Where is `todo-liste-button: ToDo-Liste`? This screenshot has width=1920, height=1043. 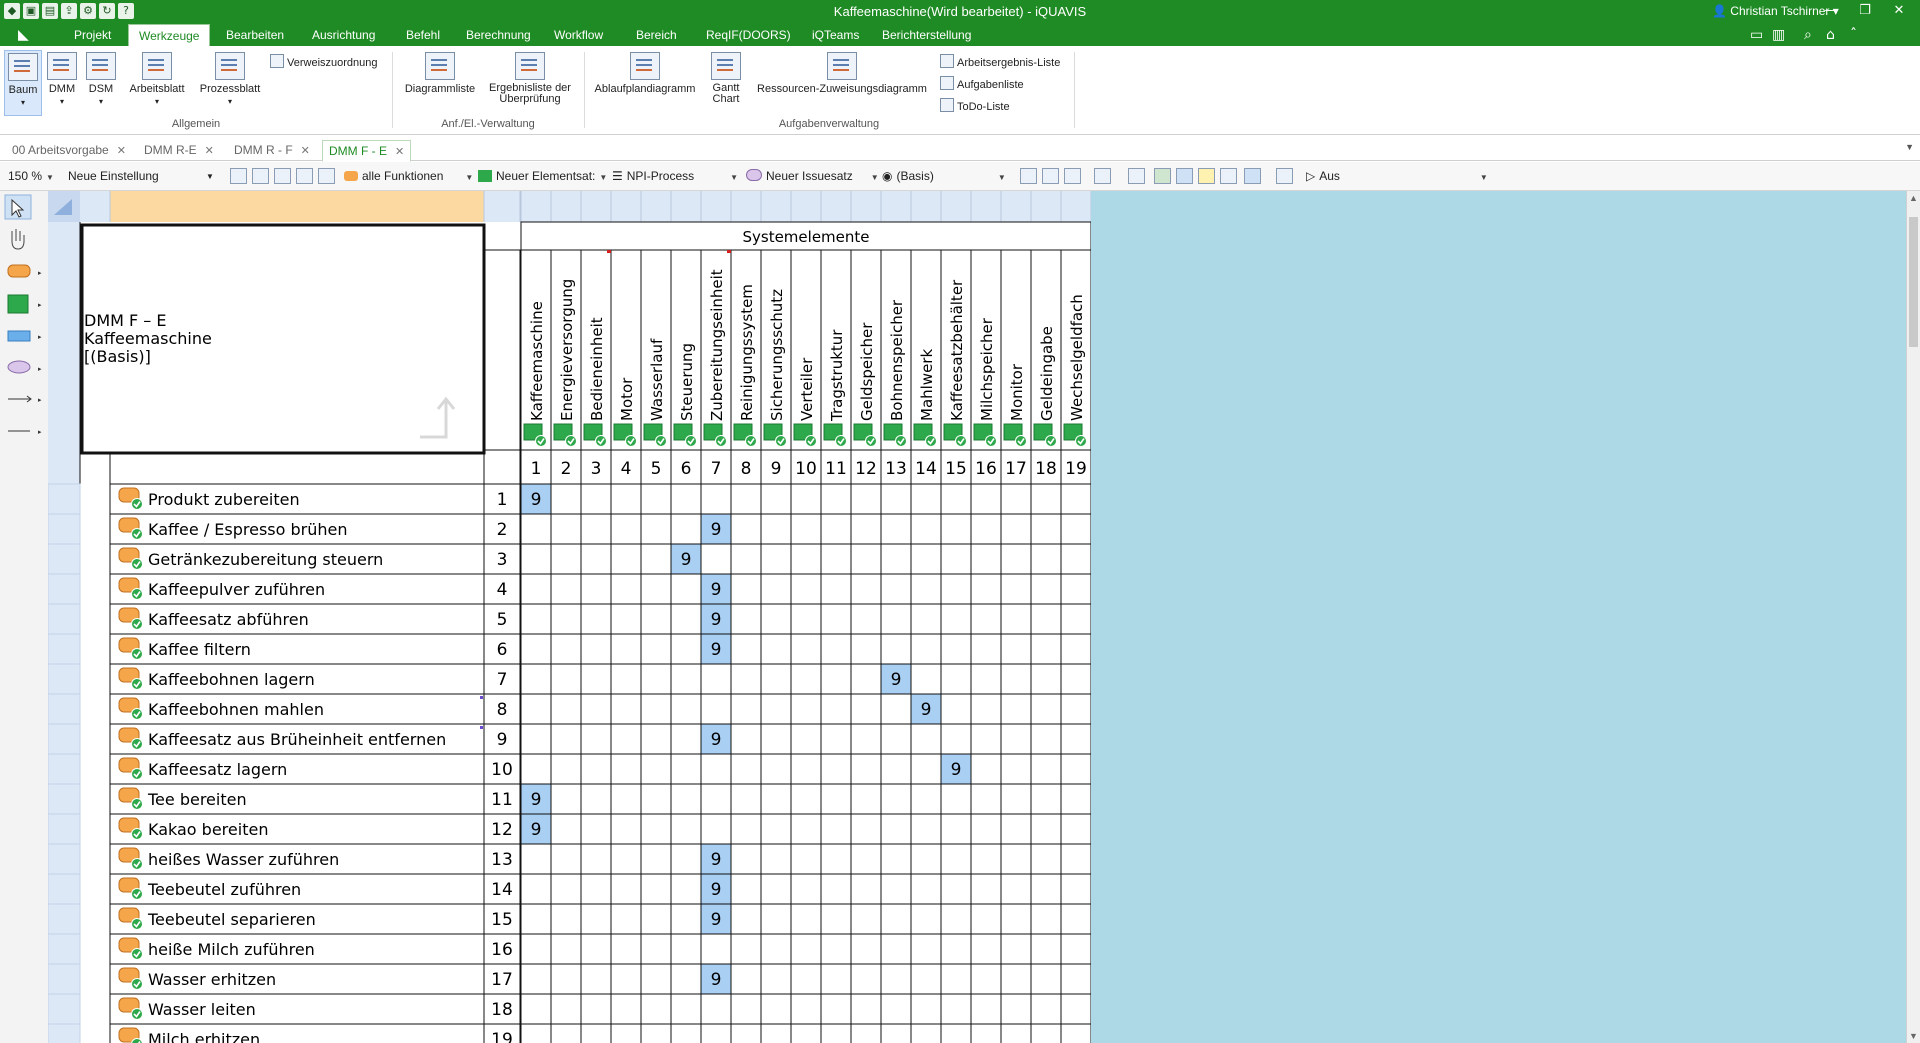 todo-liste-button: ToDo-Liste is located at coordinates (975, 105).